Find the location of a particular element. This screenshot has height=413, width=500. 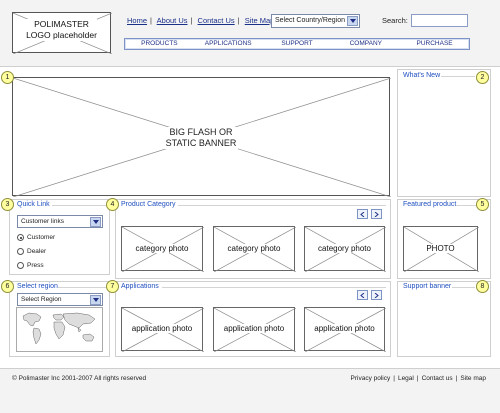

select-region-value: Select Region is located at coordinates (41, 299).